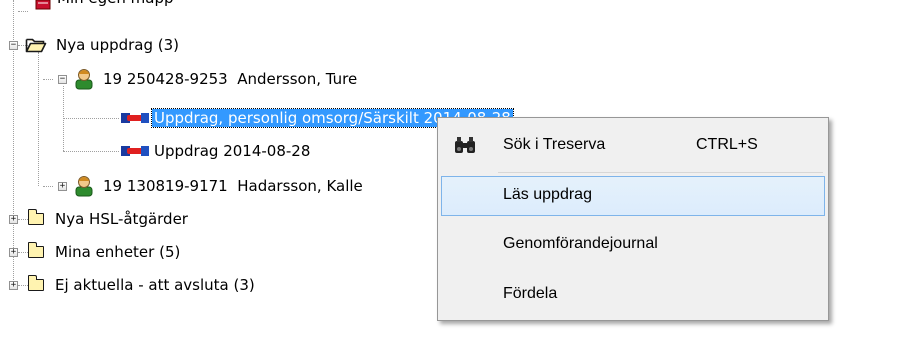 The image size is (901, 353). Describe the element at coordinates (118, 45) in the screenshot. I see `tree-item-label: Nya uppdrag (3)` at that location.